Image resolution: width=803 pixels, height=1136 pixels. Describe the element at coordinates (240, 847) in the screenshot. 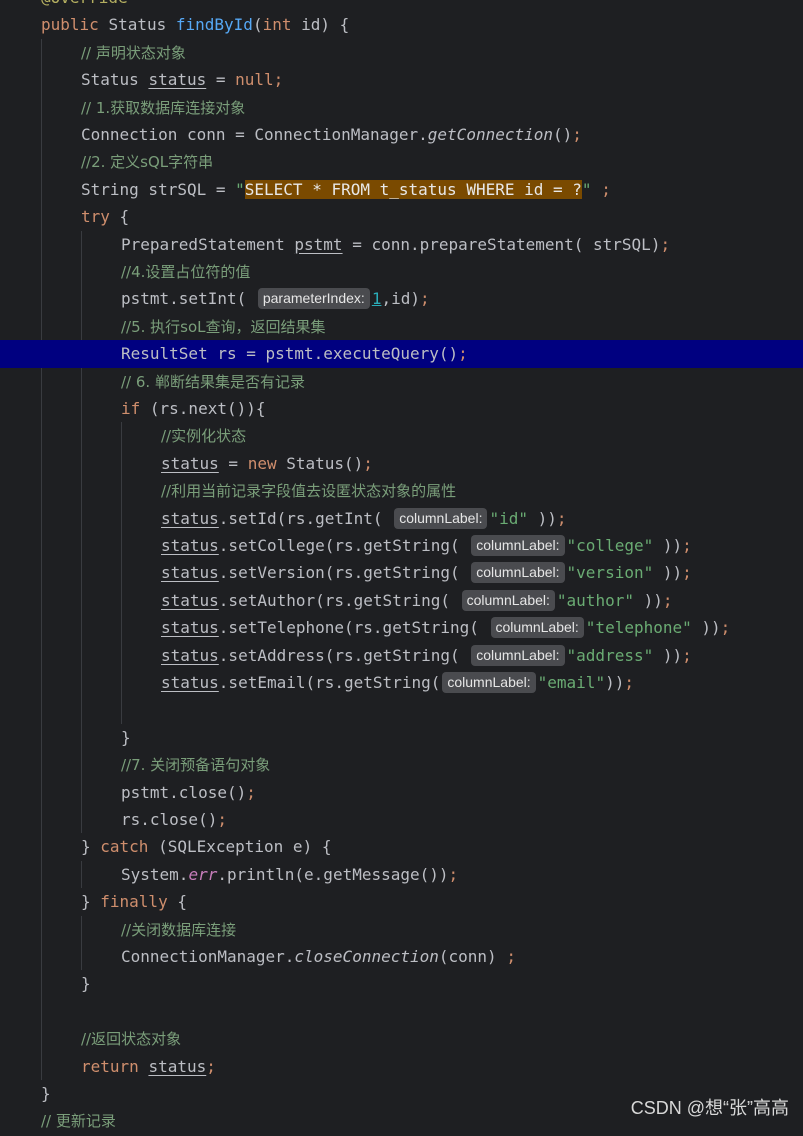

I see `code-token: (SQLException e) {` at that location.